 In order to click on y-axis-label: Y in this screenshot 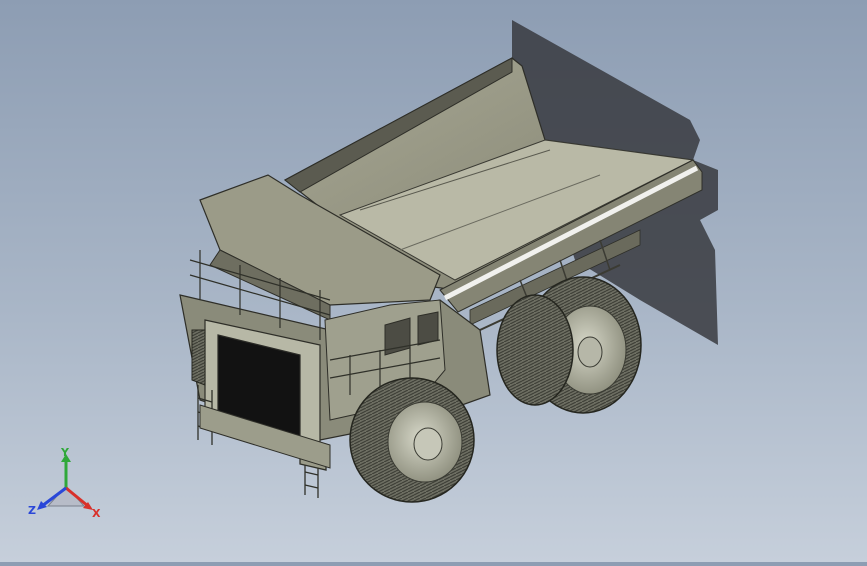, I will do `click(65, 453)`.